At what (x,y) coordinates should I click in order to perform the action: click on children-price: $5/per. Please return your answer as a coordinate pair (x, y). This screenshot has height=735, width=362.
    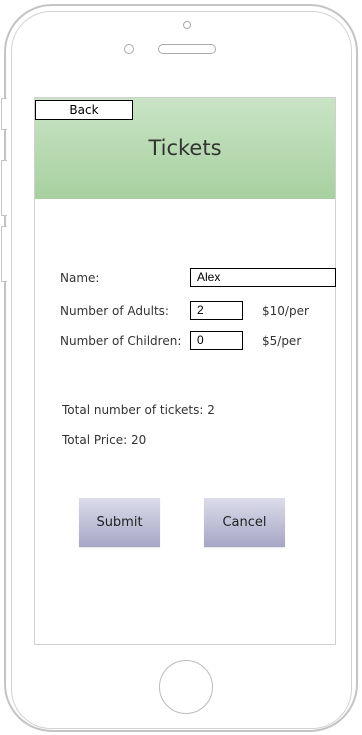
    Looking at the image, I should click on (282, 341).